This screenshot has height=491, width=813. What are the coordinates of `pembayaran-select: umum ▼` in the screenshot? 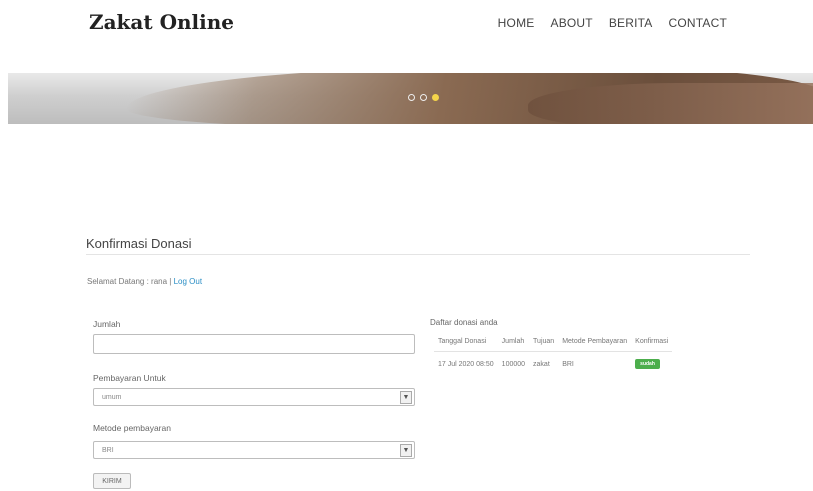 It's located at (254, 397).